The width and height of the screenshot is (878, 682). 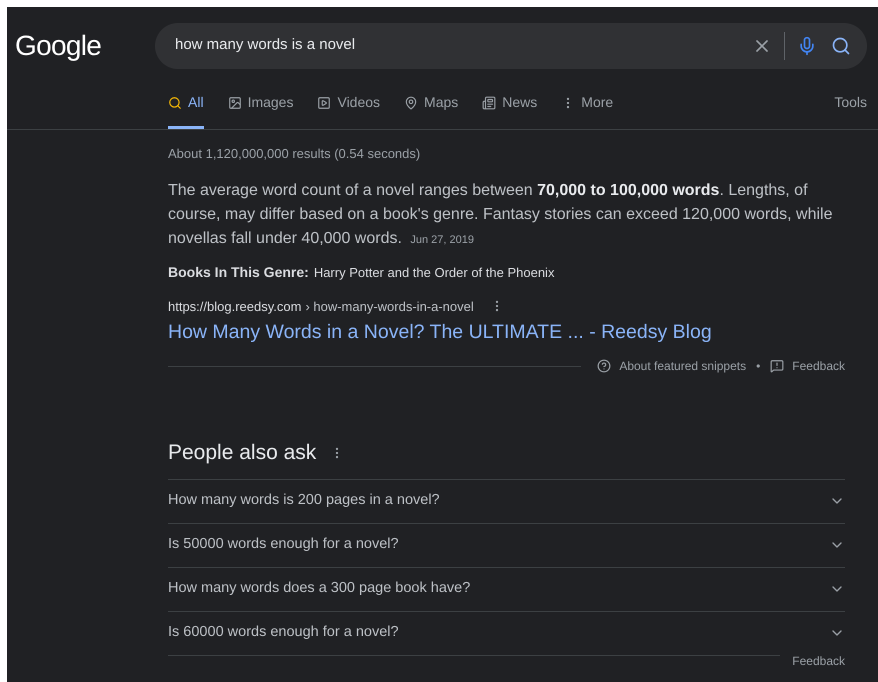 I want to click on help-icon, so click(x=604, y=366).